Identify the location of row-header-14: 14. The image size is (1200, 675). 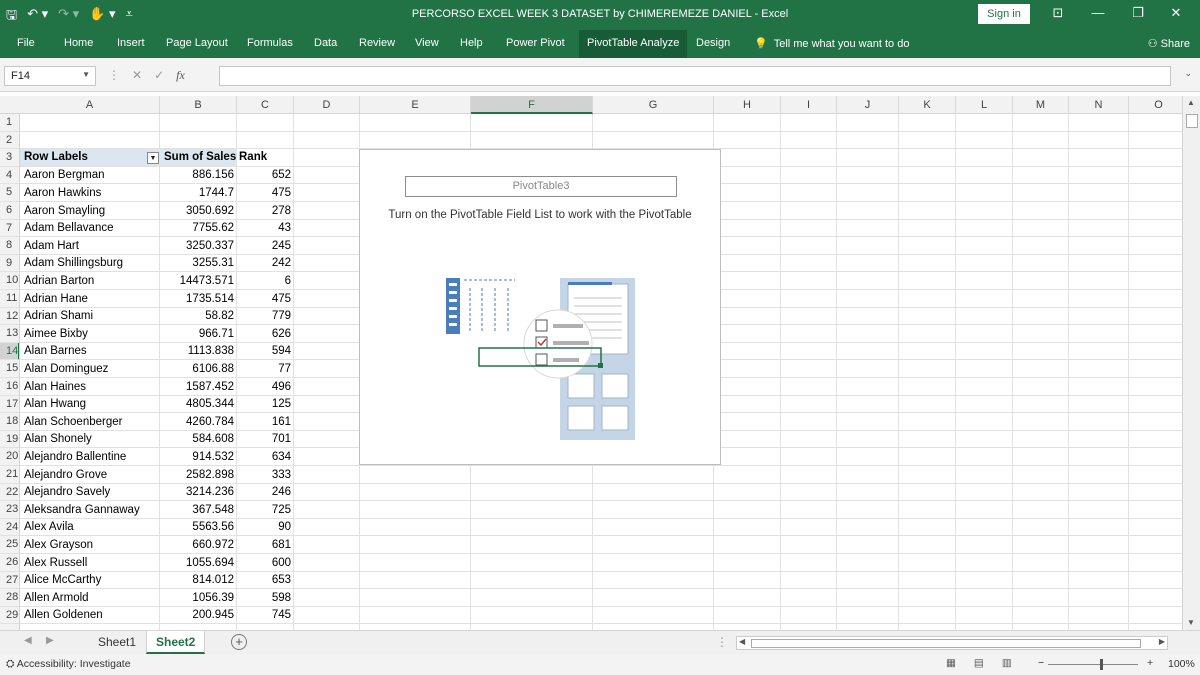
(9, 351).